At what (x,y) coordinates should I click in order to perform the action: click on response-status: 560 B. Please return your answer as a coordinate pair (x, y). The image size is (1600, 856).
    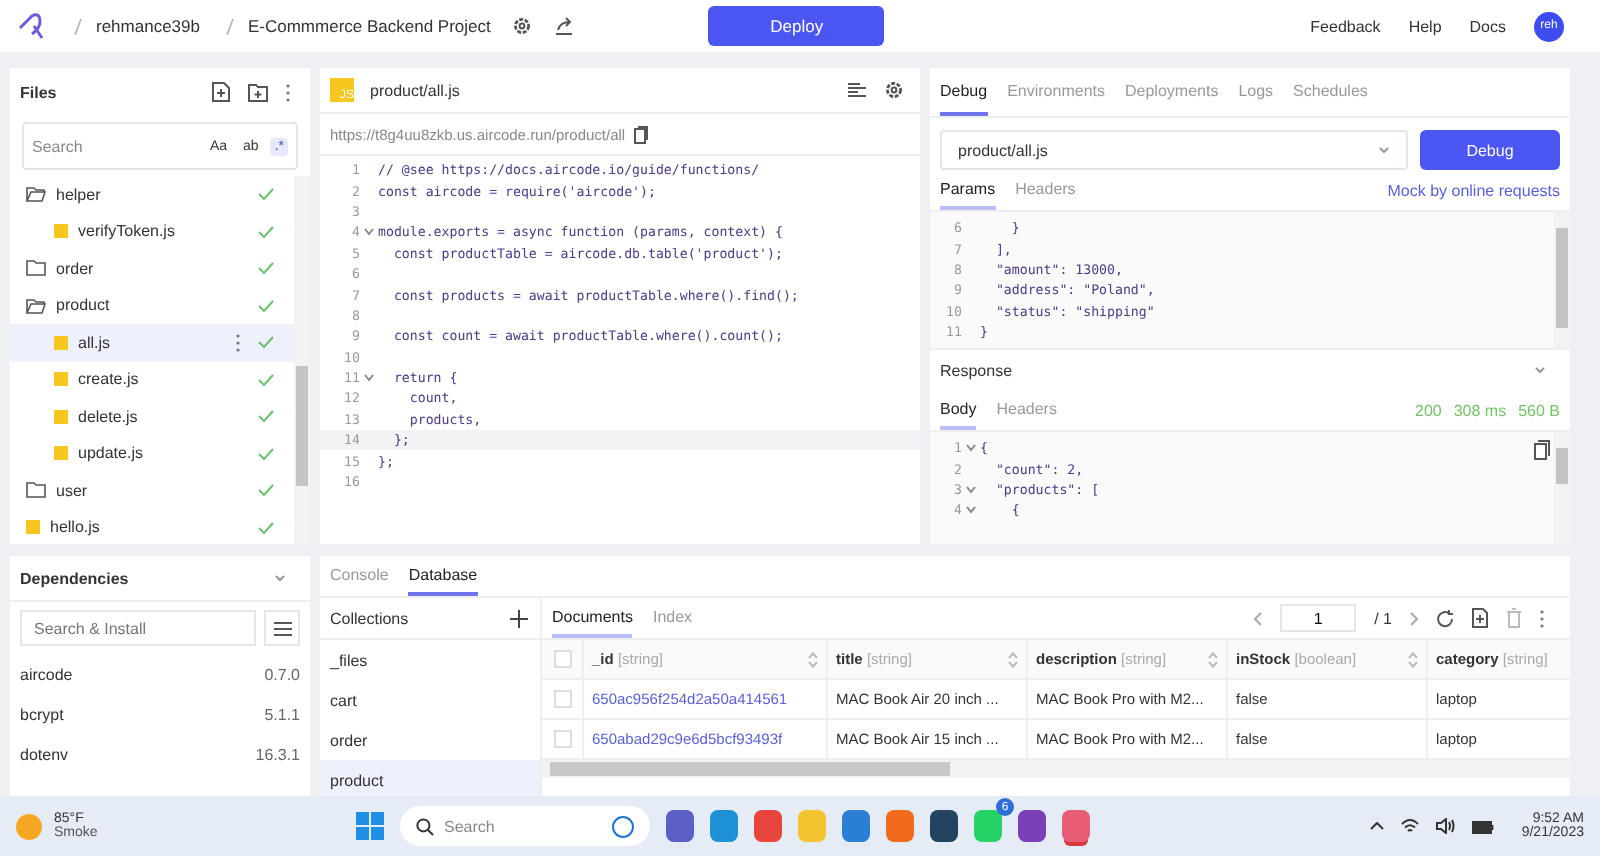
    Looking at the image, I should click on (1539, 410).